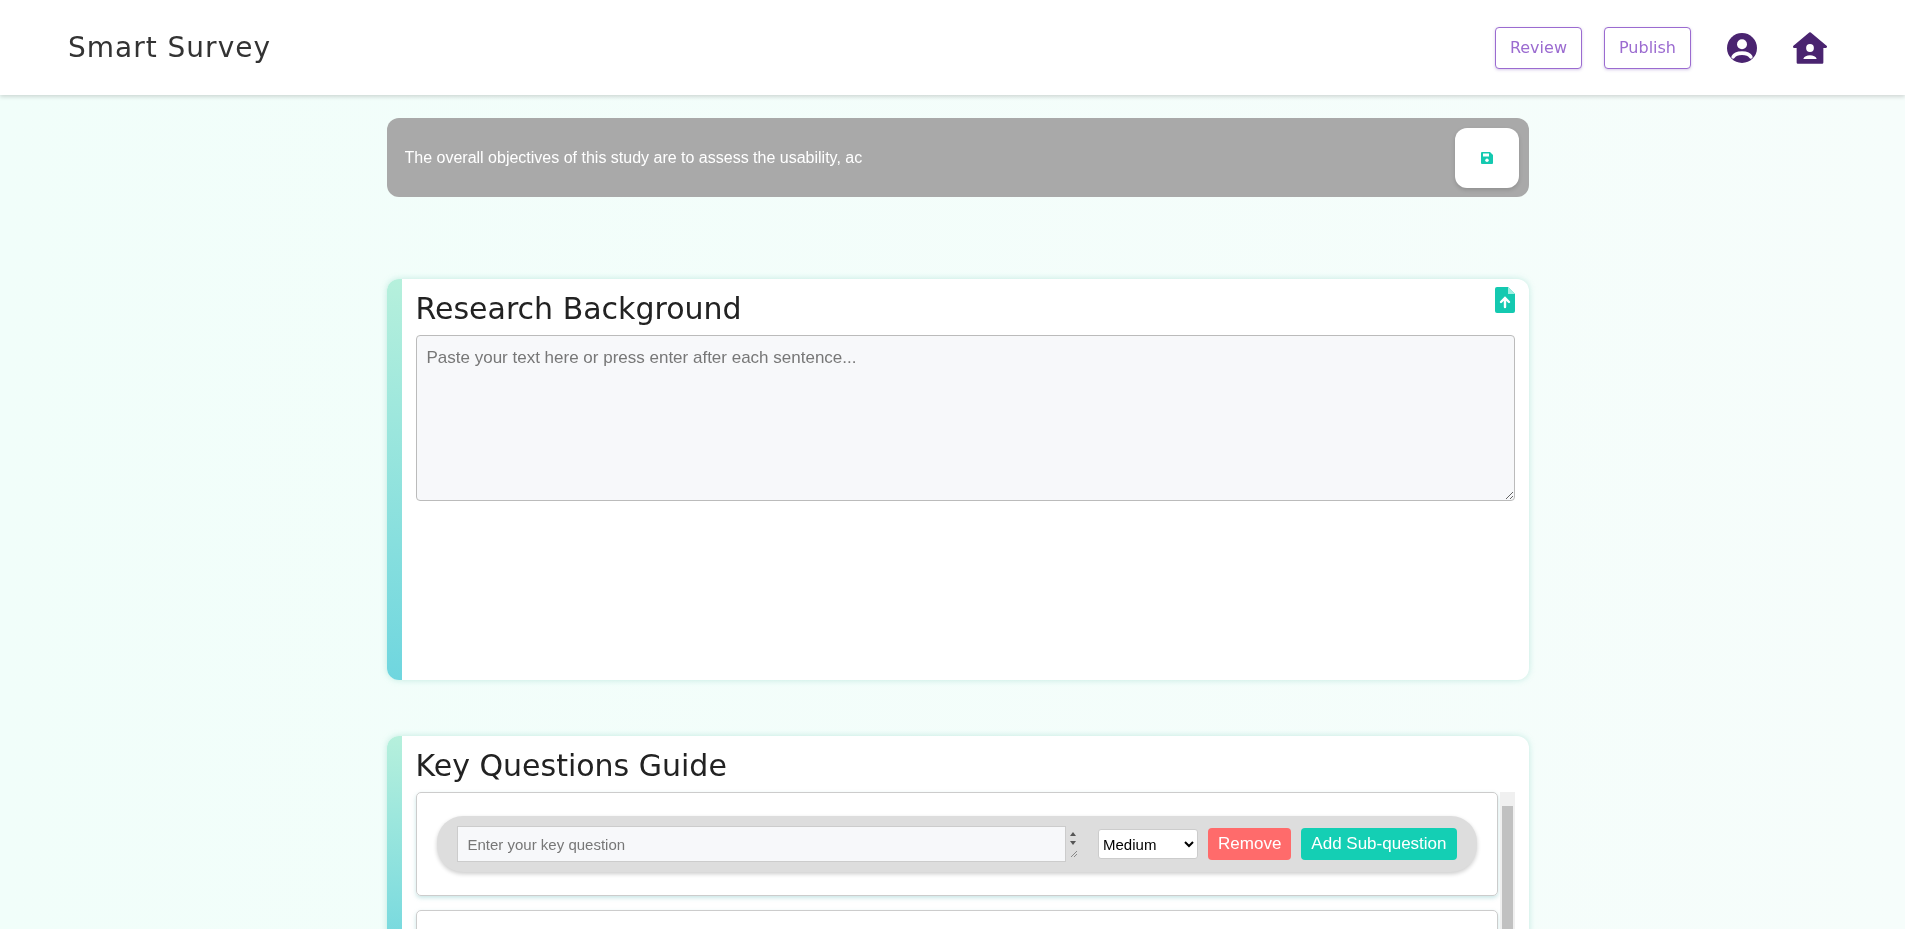  Describe the element at coordinates (1810, 47) in the screenshot. I see `home-user-icon` at that location.